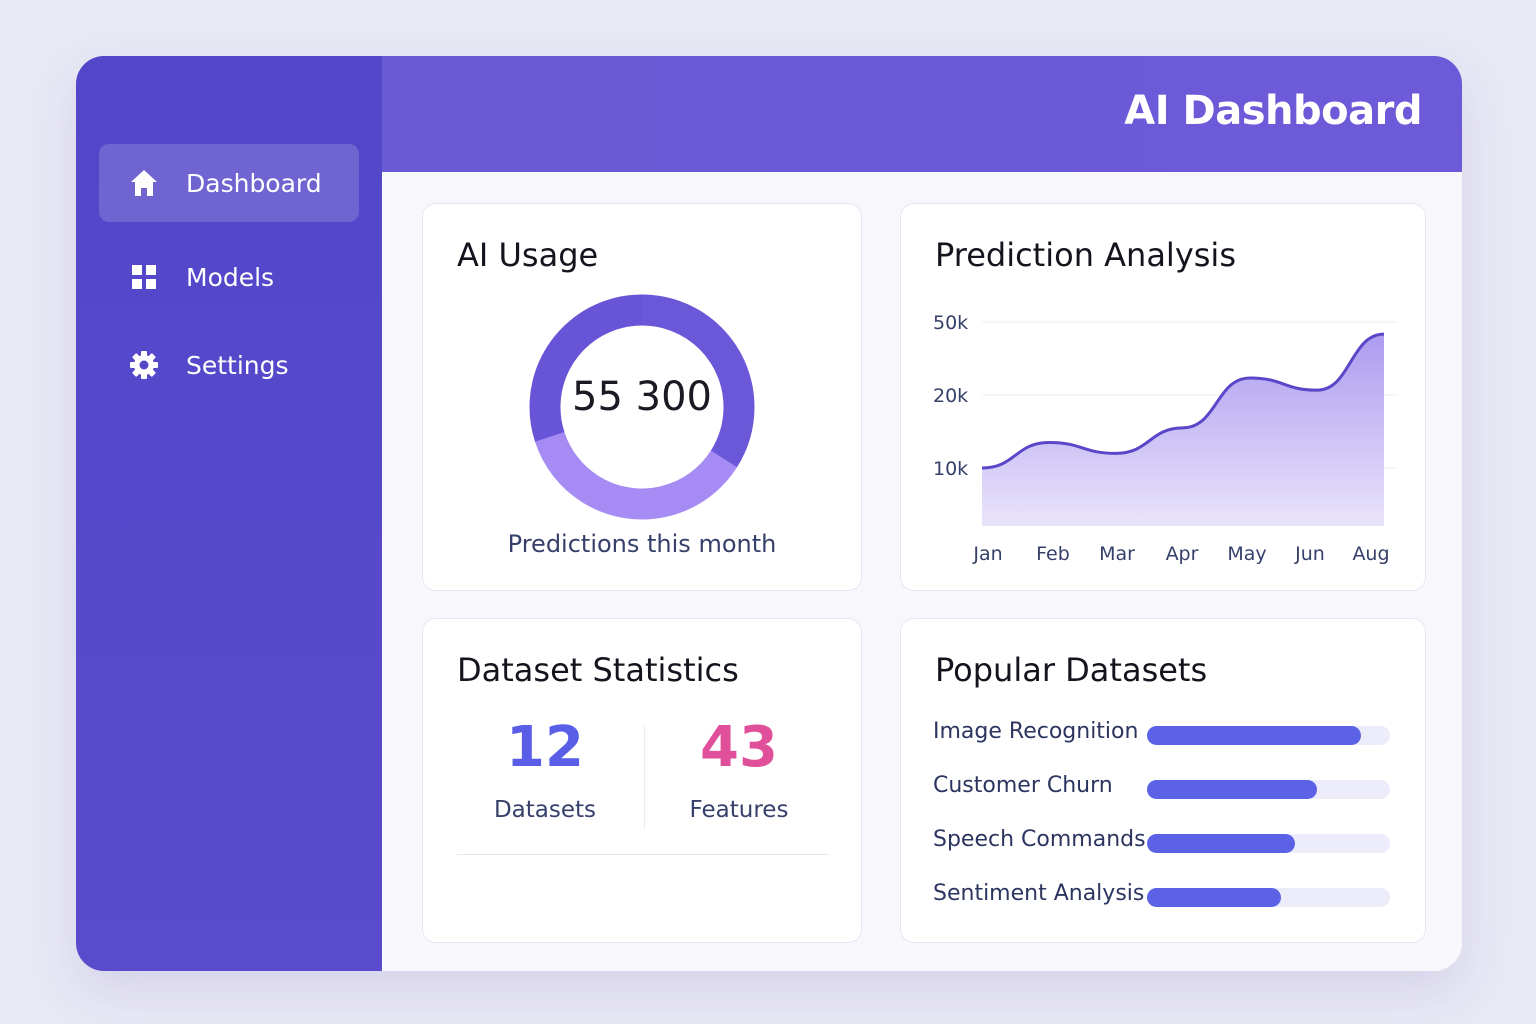  I want to click on prediction-area-chart: 50k 20k 10k Jan Feb Mar Apr May Jun Aug, so click(1165, 438).